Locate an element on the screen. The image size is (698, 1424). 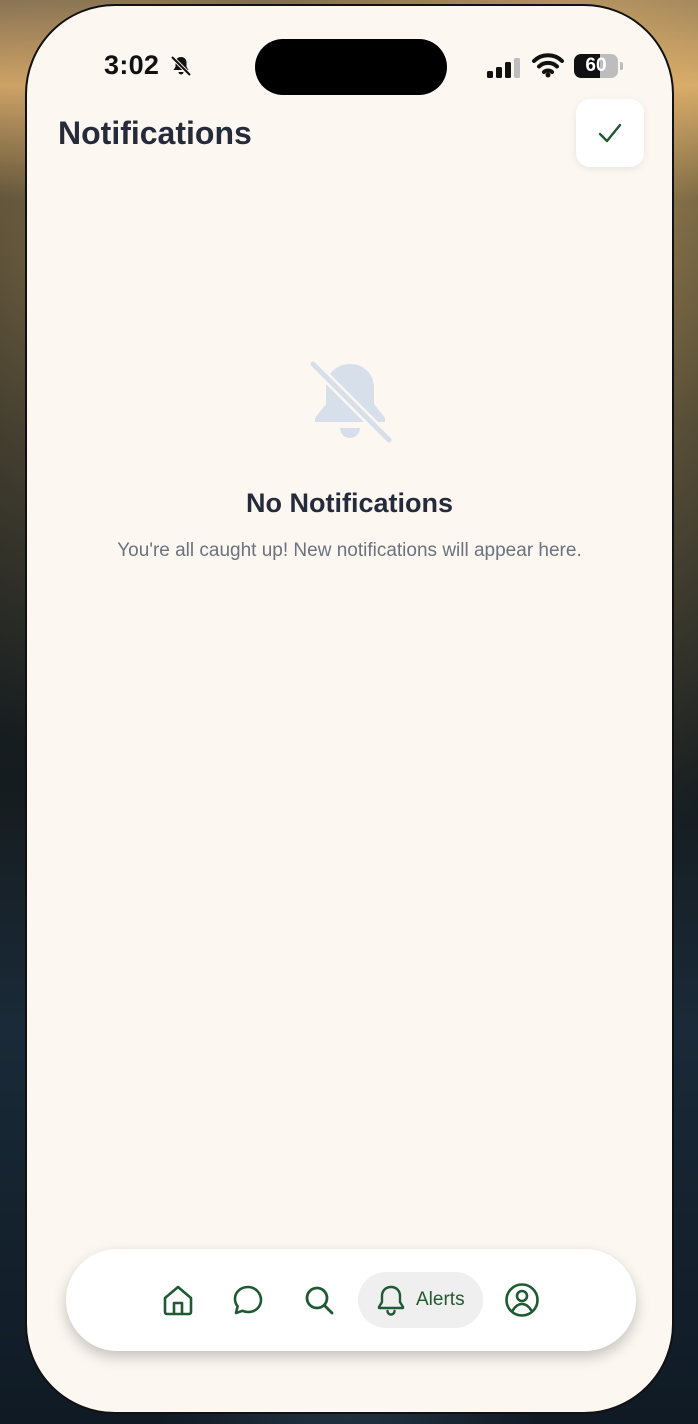
status-bar: 3:02 60 is located at coordinates (349, 61).